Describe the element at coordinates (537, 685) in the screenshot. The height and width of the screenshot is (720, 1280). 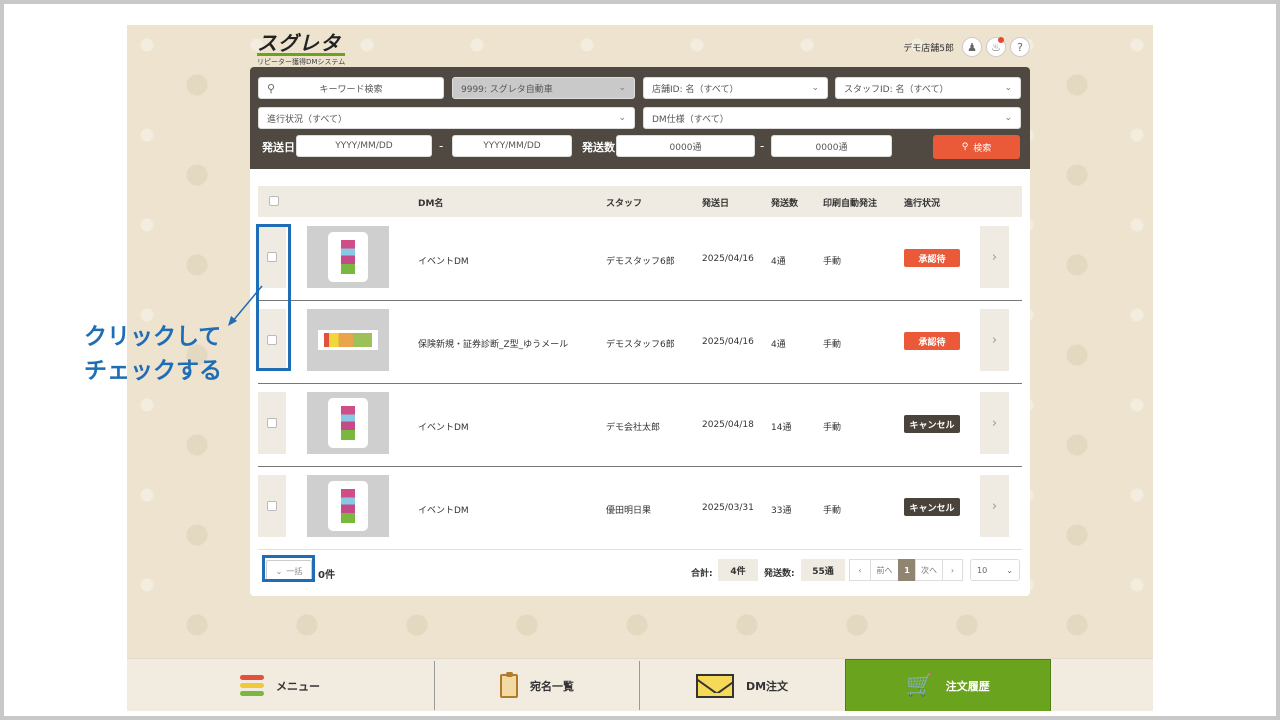
I see `nav-address-list: 宛名一覧` at that location.